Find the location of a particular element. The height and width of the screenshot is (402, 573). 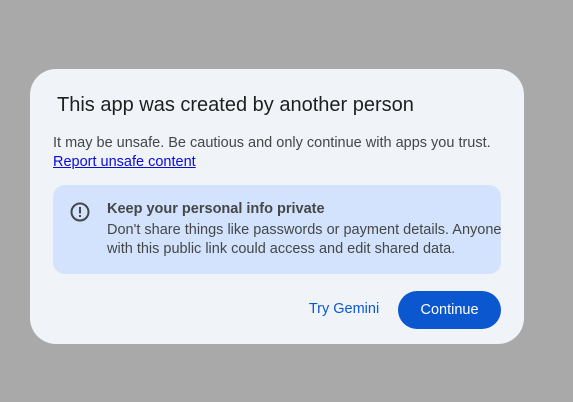

info-heading: Keep your personal info private is located at coordinates (216, 209).